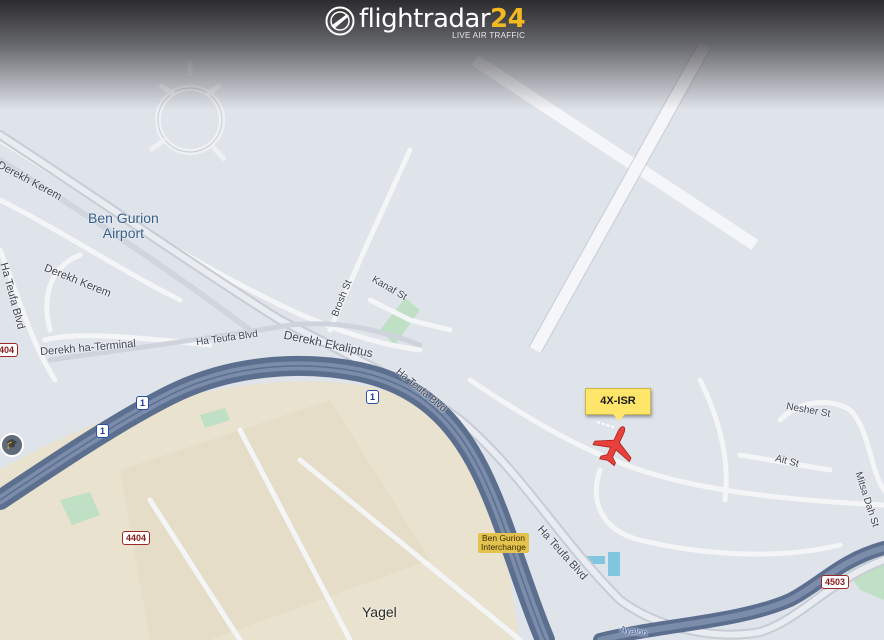 The width and height of the screenshot is (884, 640). What do you see at coordinates (425, 19) in the screenshot?
I see `logo-word: flightradar` at bounding box center [425, 19].